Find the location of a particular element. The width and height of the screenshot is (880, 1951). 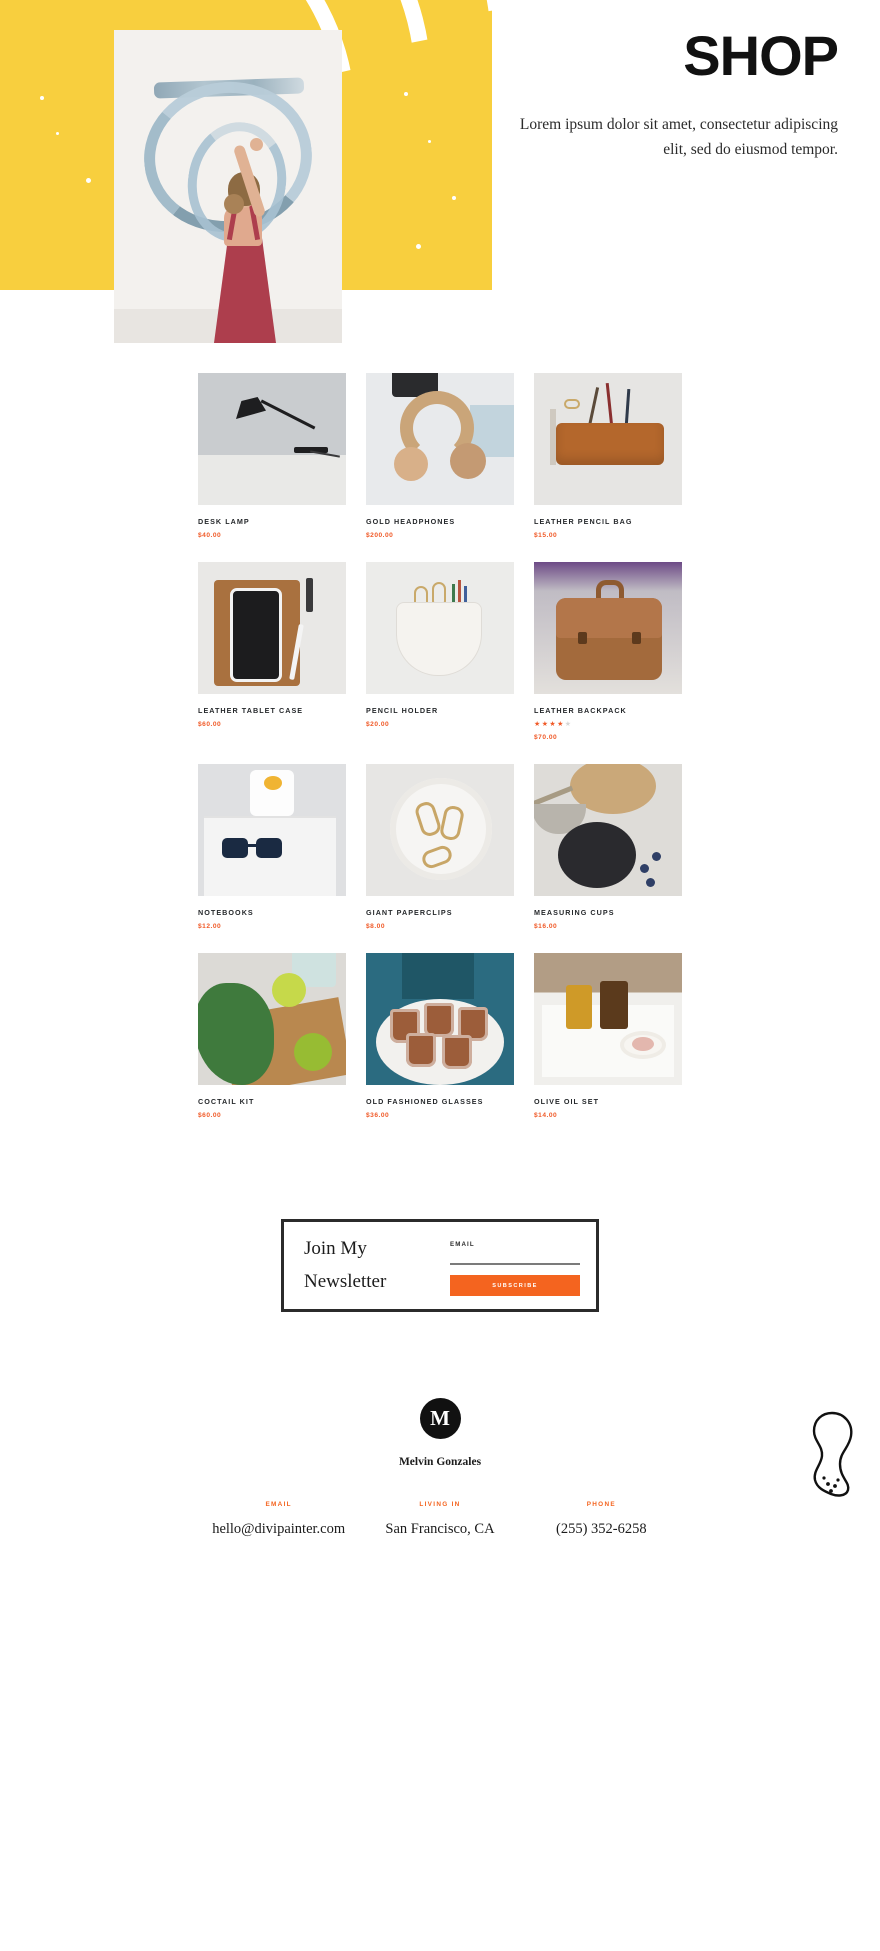

footer-contact-item: LIVING IN San Francisco, CA is located at coordinates (439, 1519).